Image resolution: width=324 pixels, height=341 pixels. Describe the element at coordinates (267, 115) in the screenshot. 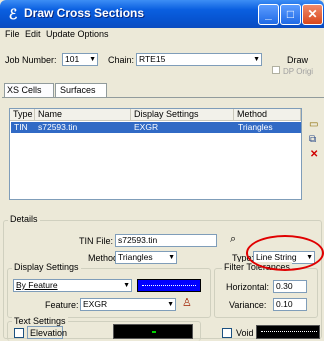

I see `column-header-method: Method` at that location.